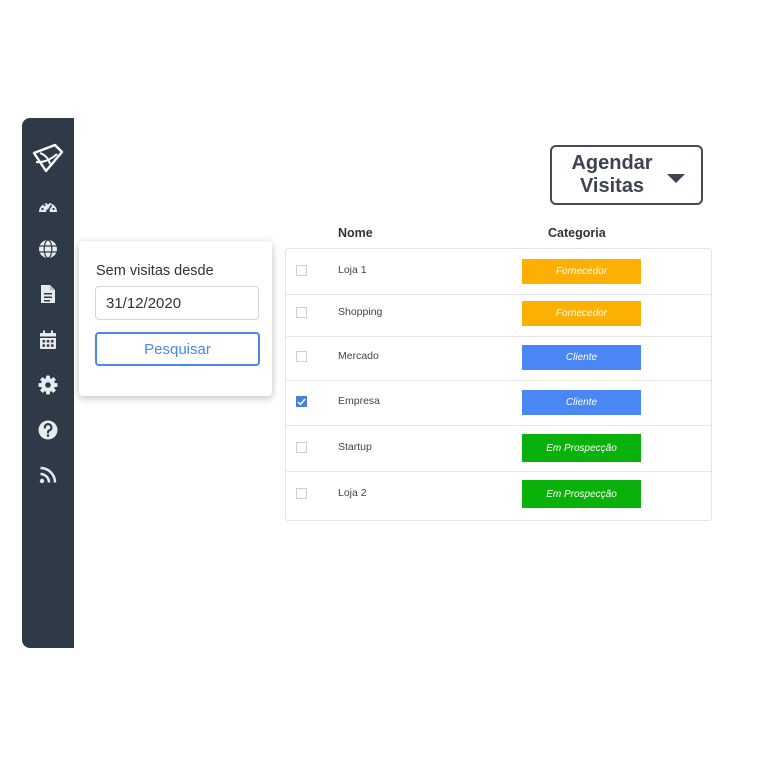 The width and height of the screenshot is (768, 768). Describe the element at coordinates (498, 314) in the screenshot. I see `table-row: Shopping Fornecedor` at that location.